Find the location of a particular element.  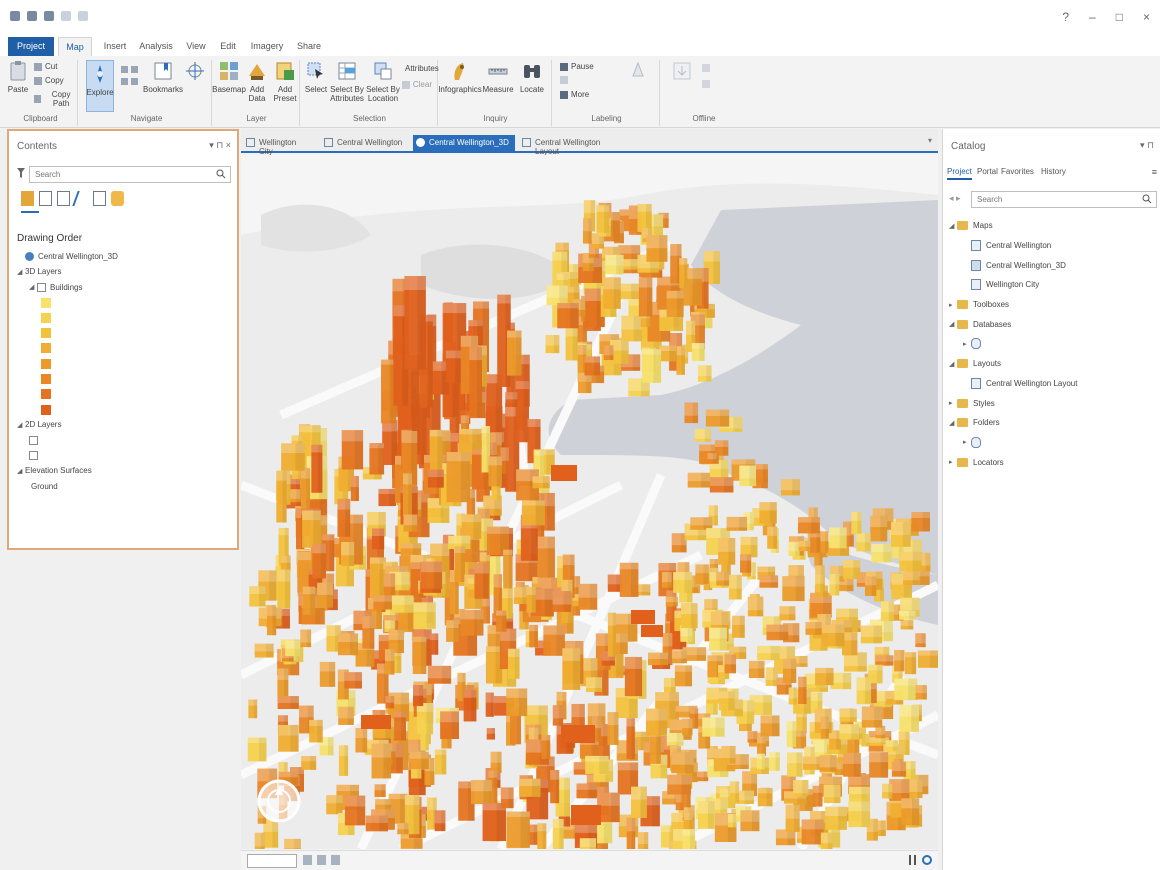

catalog-item: Central Wellington Layout is located at coordinates (1051, 384).